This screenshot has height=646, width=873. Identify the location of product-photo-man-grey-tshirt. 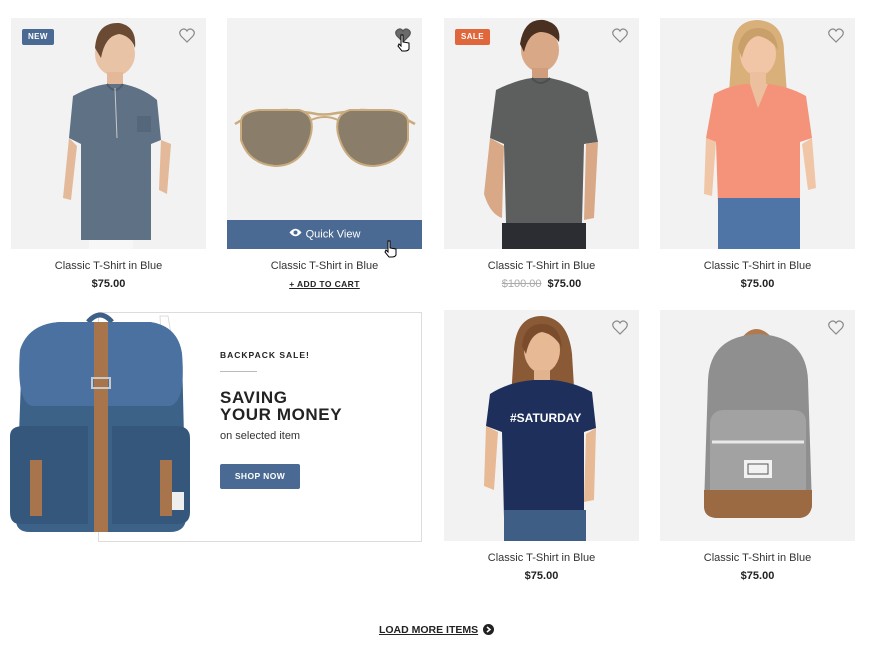
(117, 135).